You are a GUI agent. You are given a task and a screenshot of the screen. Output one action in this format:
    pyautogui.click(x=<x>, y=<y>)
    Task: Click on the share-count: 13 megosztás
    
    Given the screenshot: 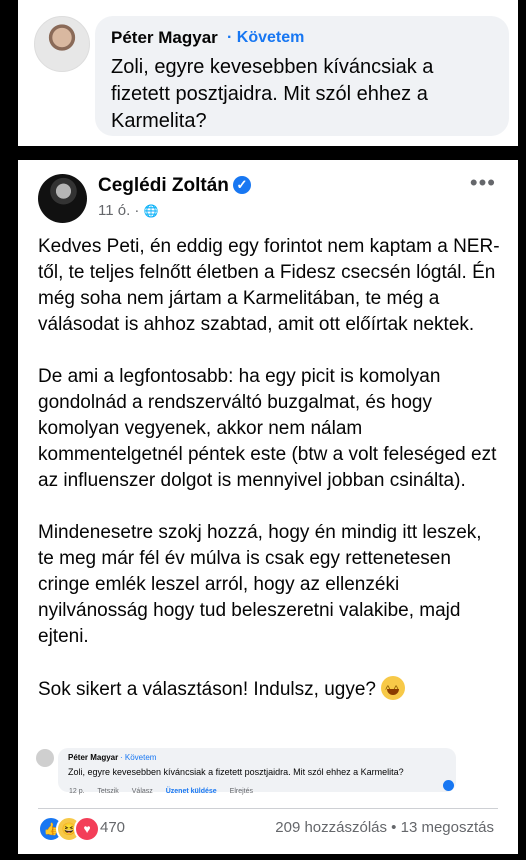 What is the action you would take?
    pyautogui.click(x=447, y=827)
    